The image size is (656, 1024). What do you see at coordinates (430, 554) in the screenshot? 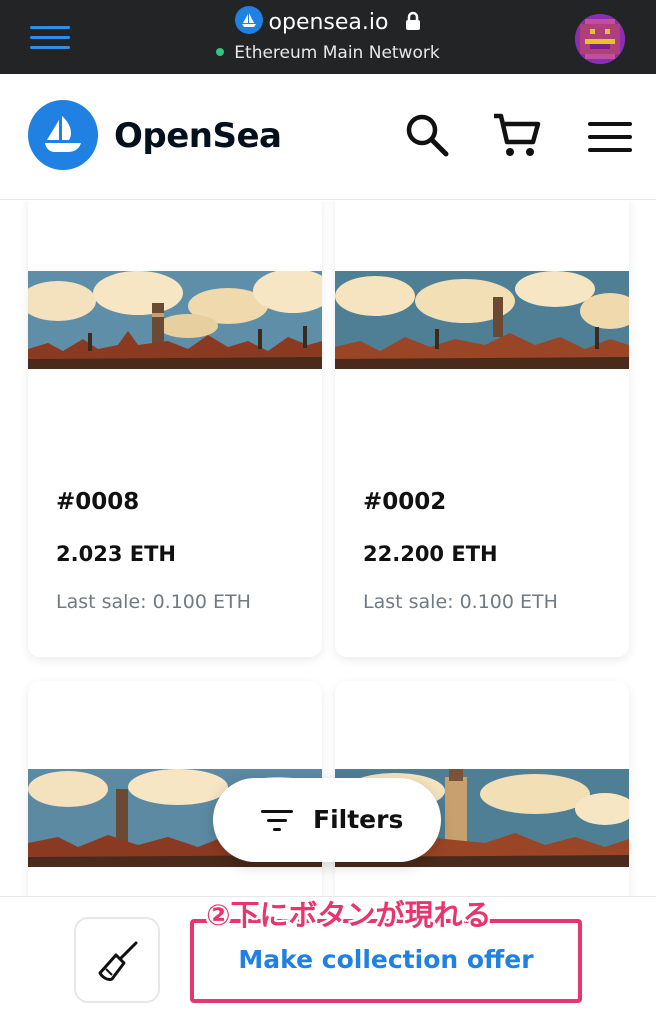
I see `nft-price: 22.200 ETH` at bounding box center [430, 554].